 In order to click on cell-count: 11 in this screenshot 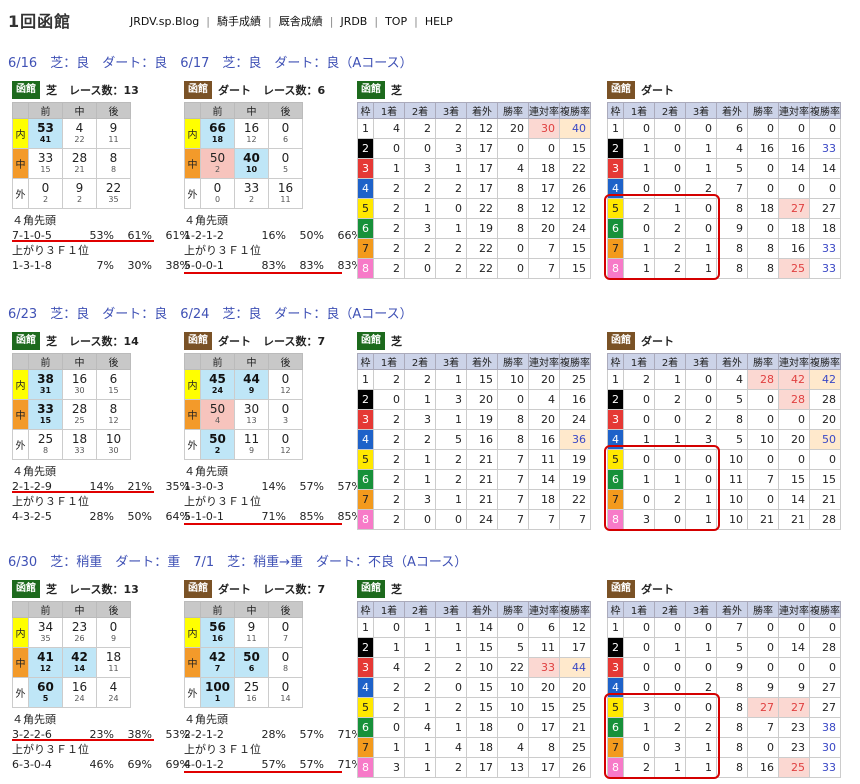, I will do `click(285, 199)`.